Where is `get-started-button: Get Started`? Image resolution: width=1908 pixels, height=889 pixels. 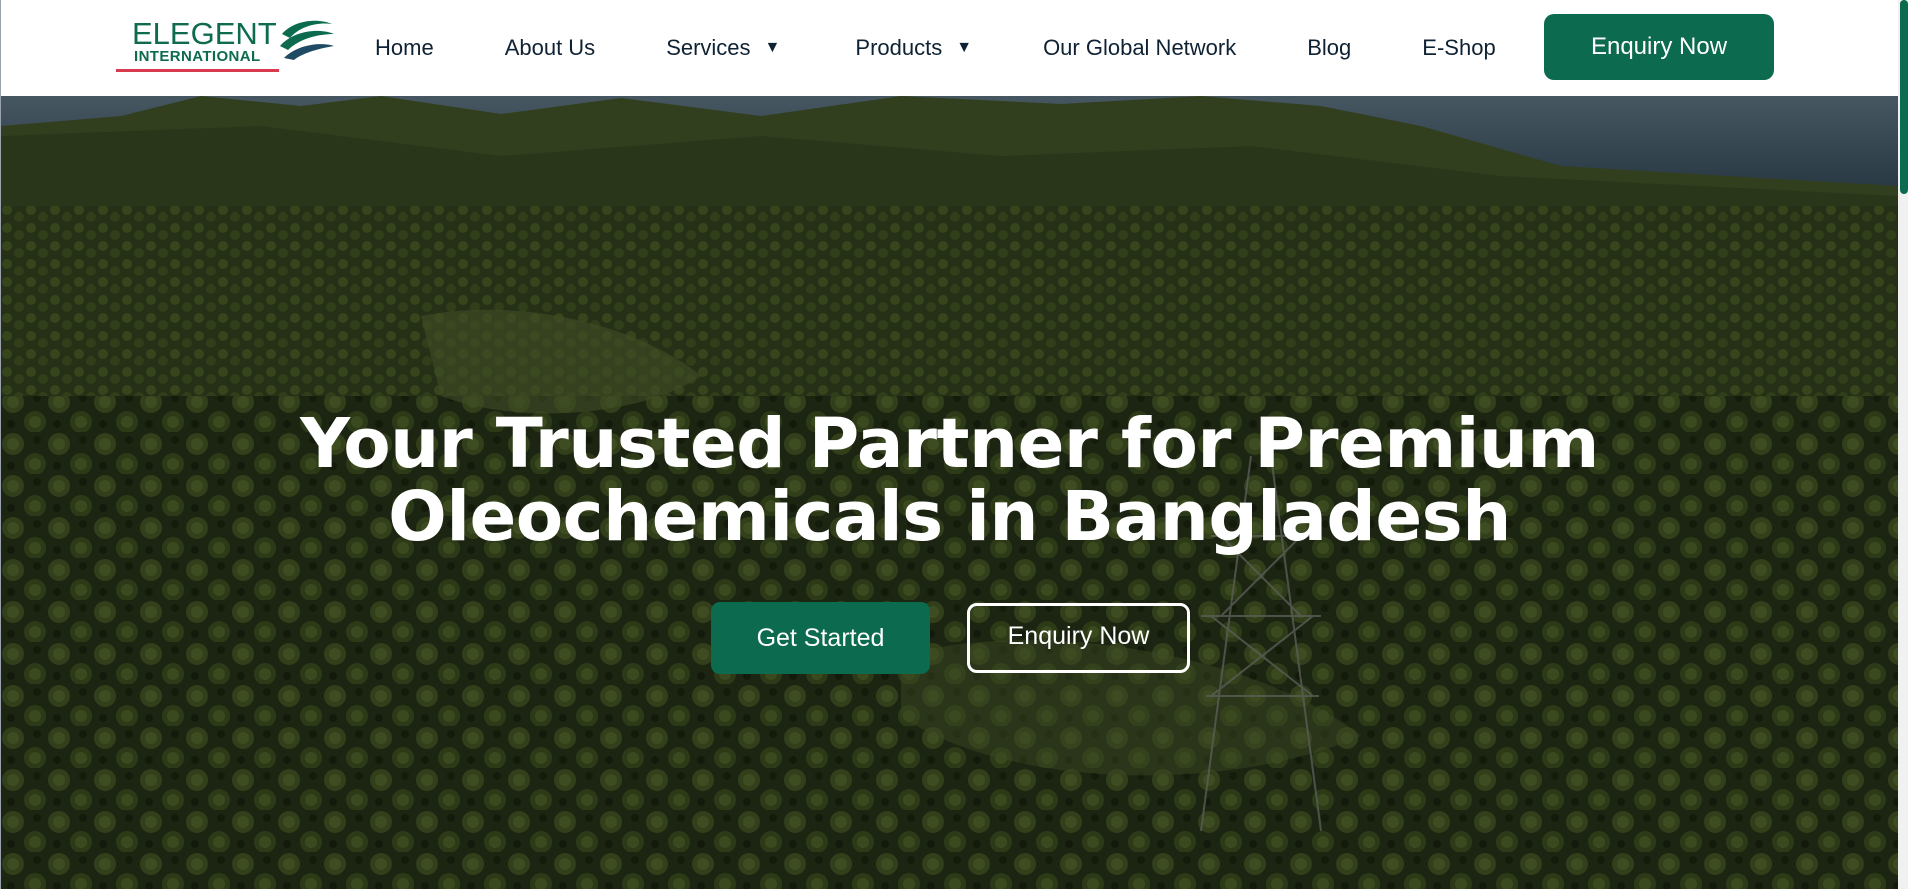
get-started-button: Get Started is located at coordinates (820, 638).